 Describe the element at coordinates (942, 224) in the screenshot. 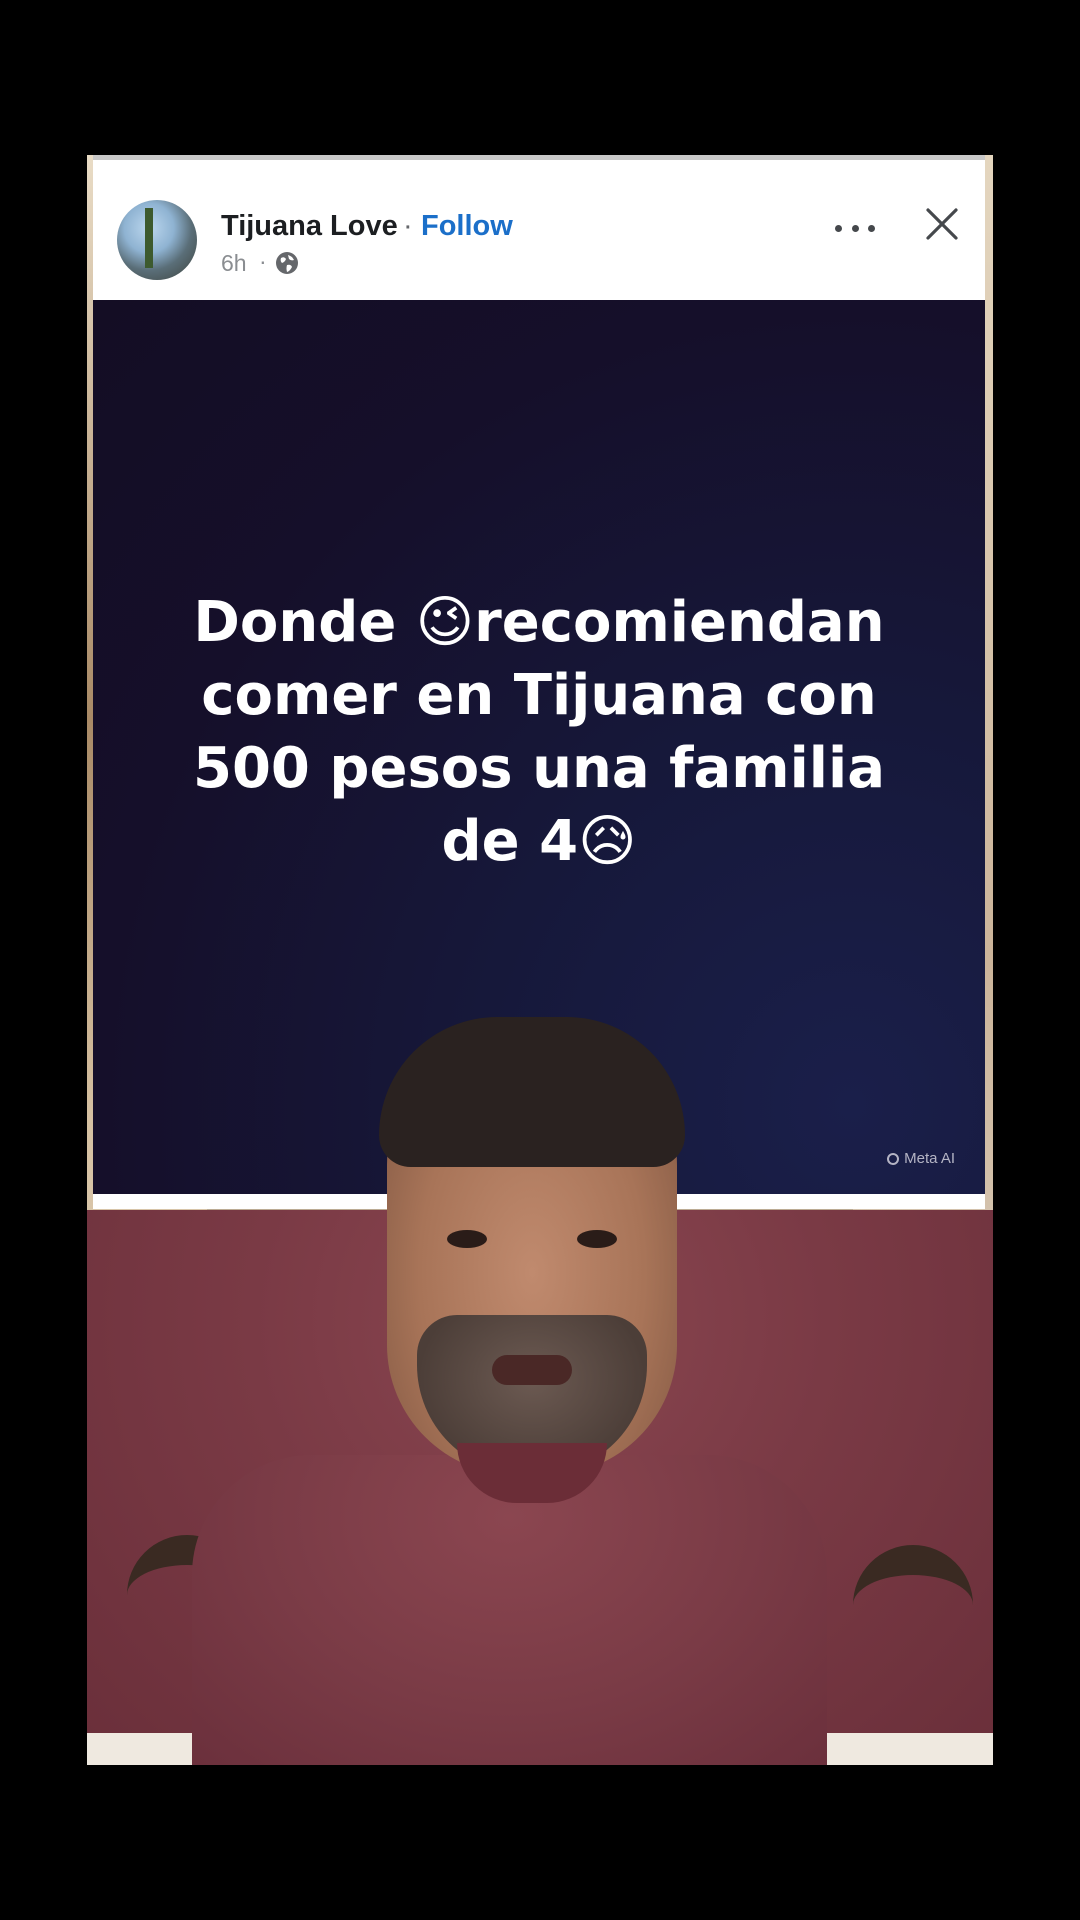

I see `close-icon` at that location.